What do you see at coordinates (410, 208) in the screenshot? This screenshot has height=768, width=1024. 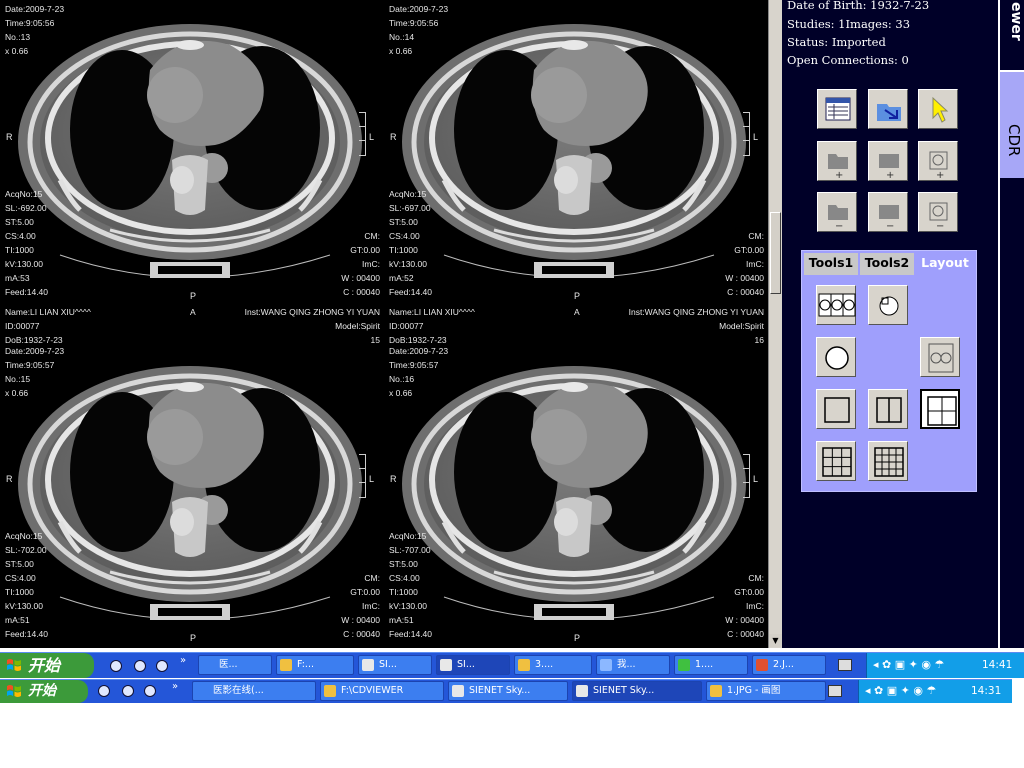 I see `overlay-sl: SL:-697.00` at bounding box center [410, 208].